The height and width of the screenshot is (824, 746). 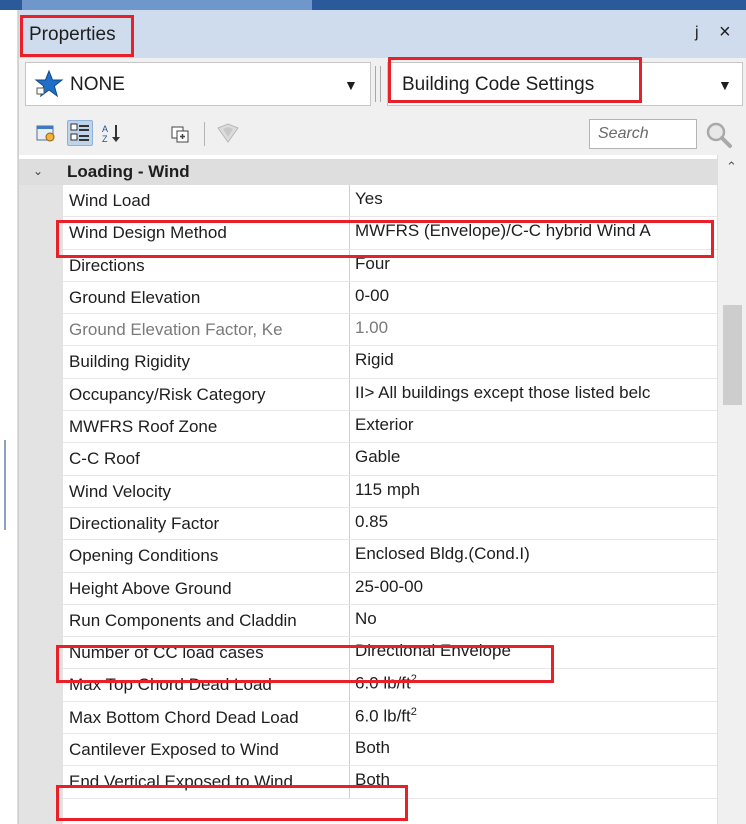 I want to click on search-input, so click(x=643, y=134).